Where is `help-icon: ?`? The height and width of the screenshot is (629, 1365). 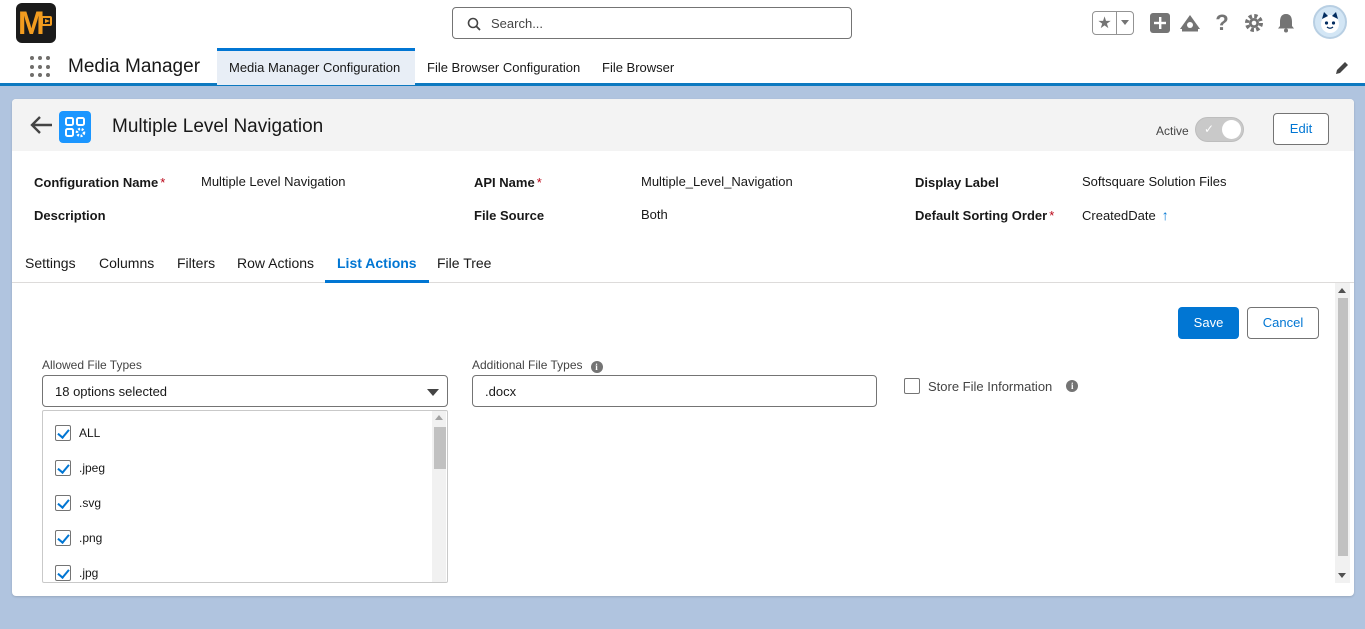
help-icon: ? is located at coordinates (1222, 22).